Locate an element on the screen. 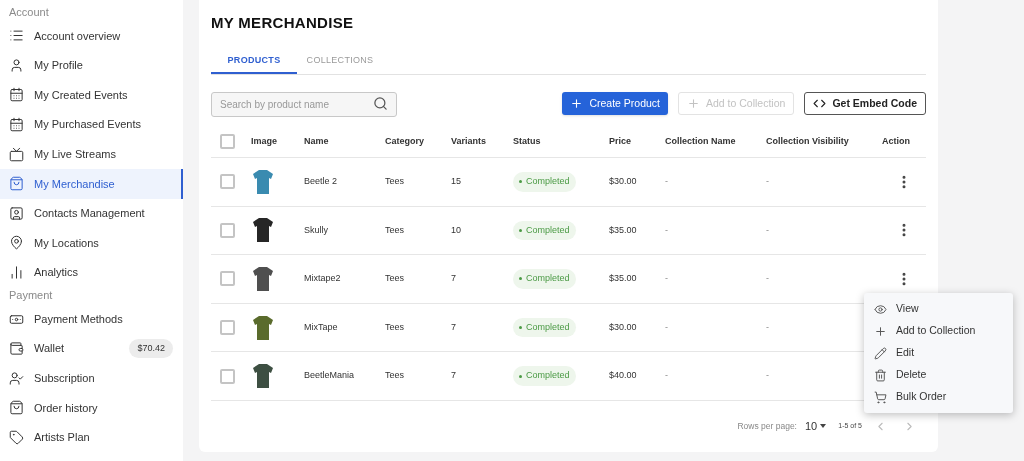 The image size is (1024, 461). table-cell: 15 is located at coordinates (456, 182).